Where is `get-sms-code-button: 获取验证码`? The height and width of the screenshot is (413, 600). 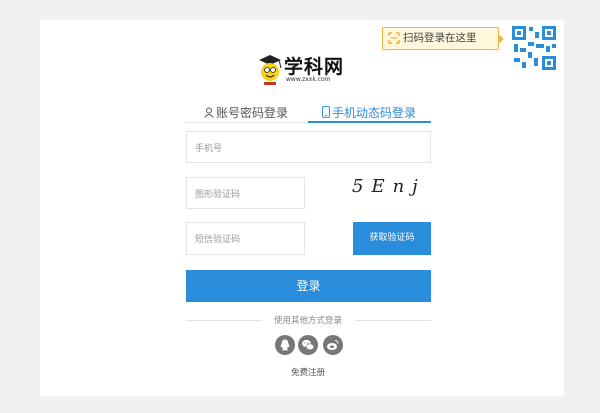 get-sms-code-button: 获取验证码 is located at coordinates (392, 238).